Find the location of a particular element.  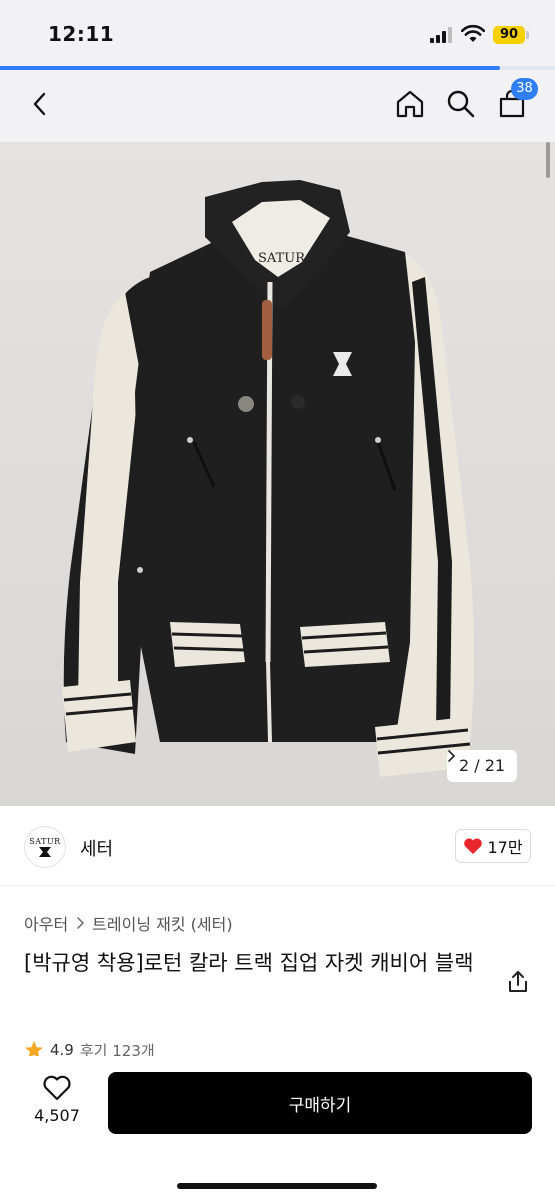

brand-logo-text: SATUR is located at coordinates (45, 841).